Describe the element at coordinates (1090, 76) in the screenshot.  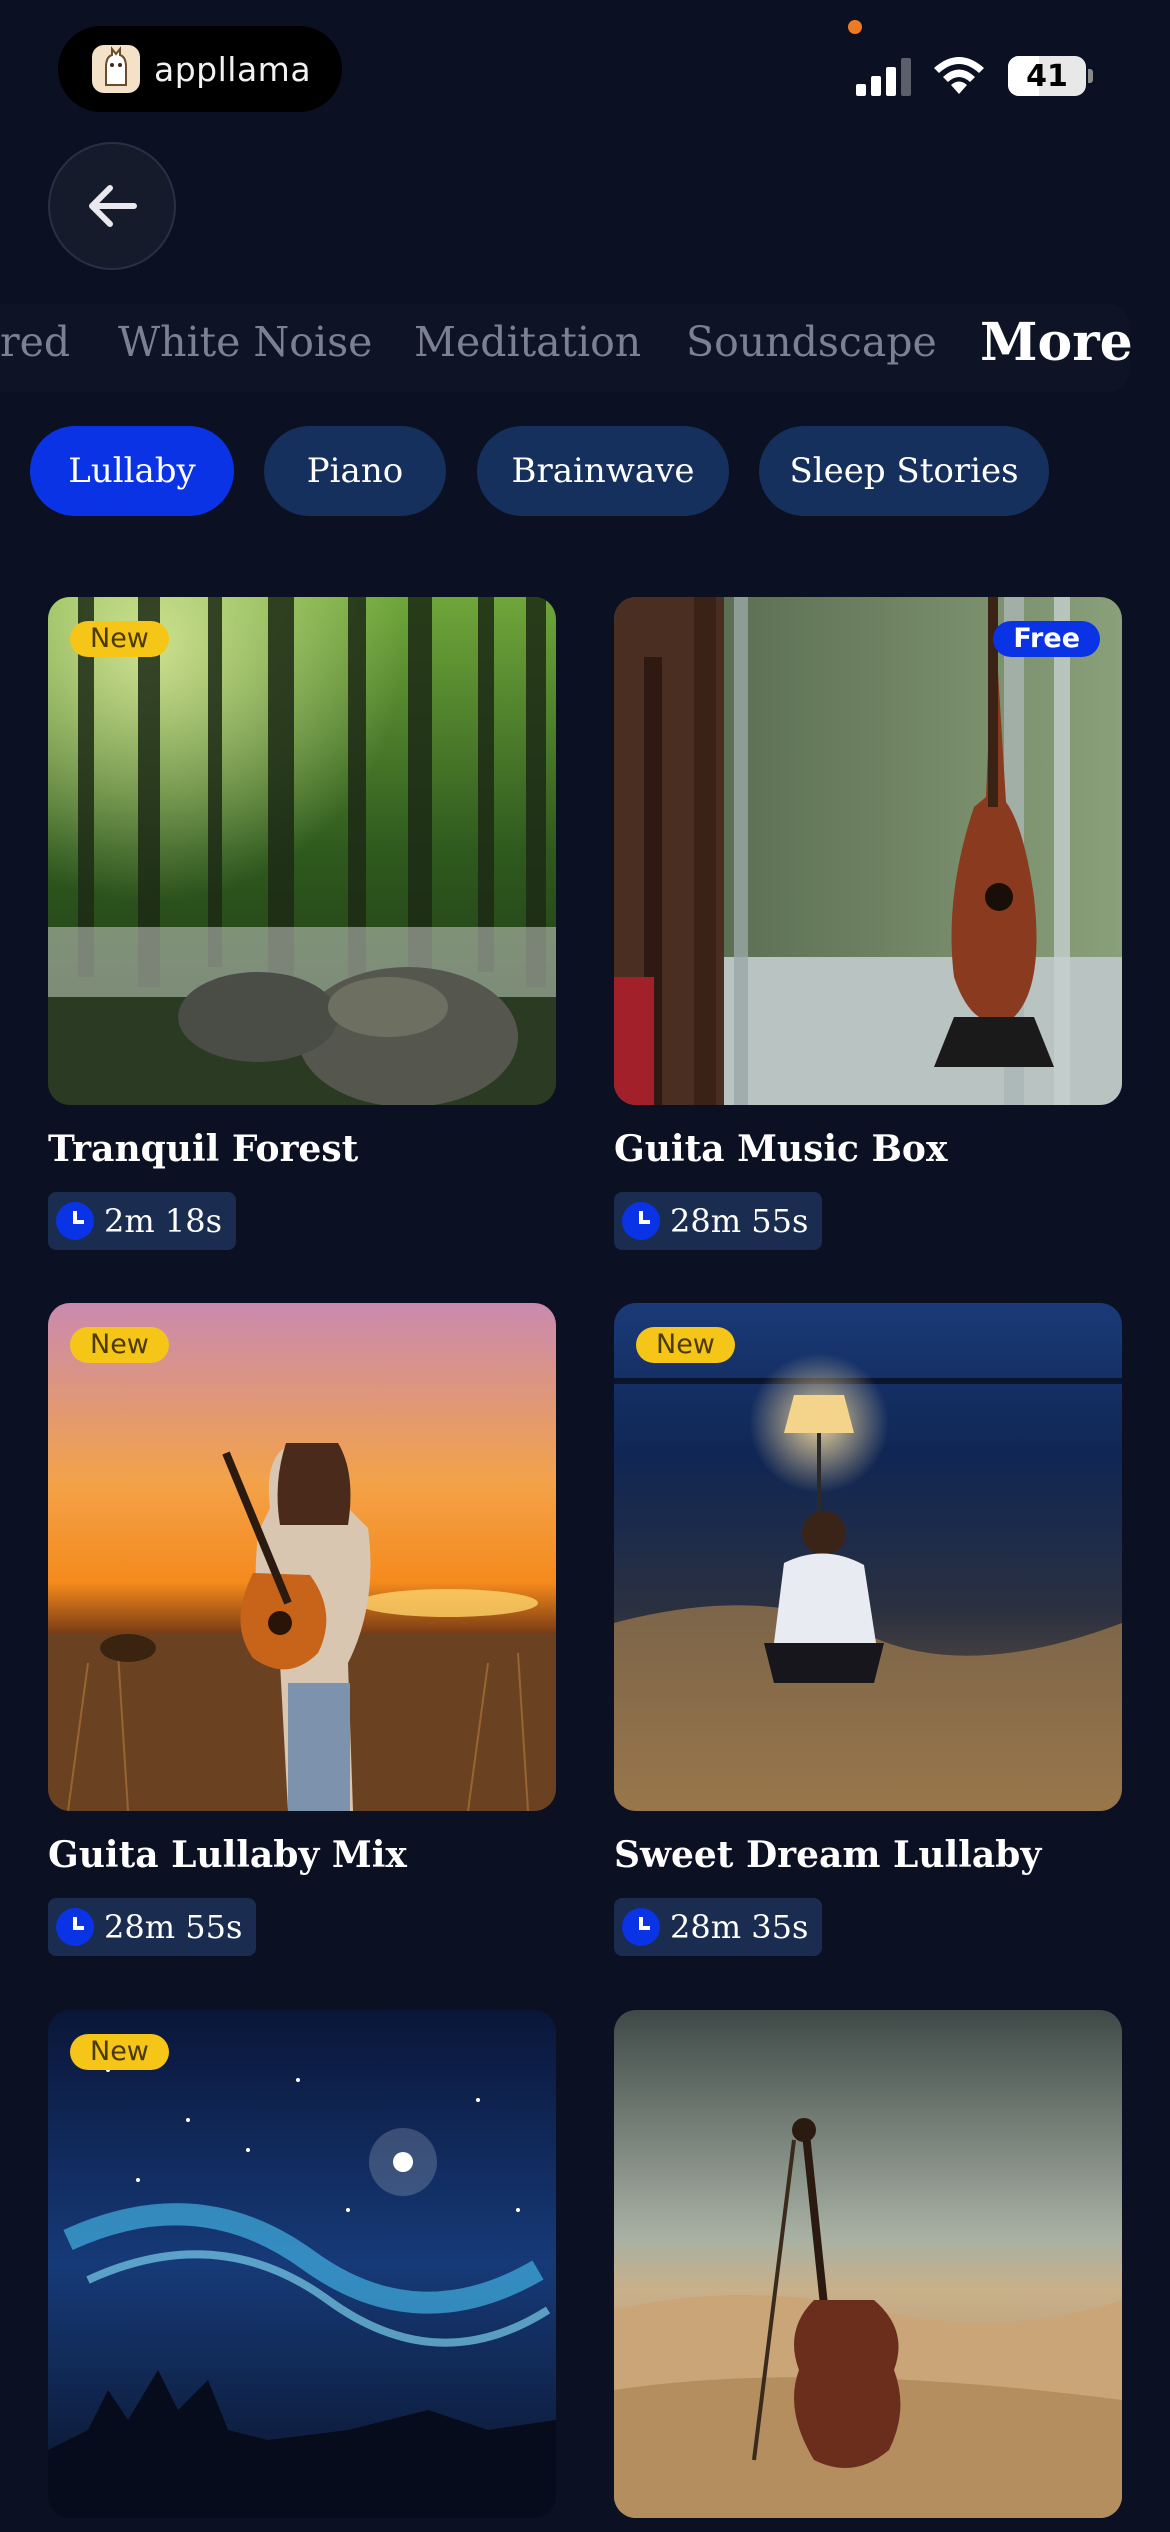
I see `battery-cap` at that location.